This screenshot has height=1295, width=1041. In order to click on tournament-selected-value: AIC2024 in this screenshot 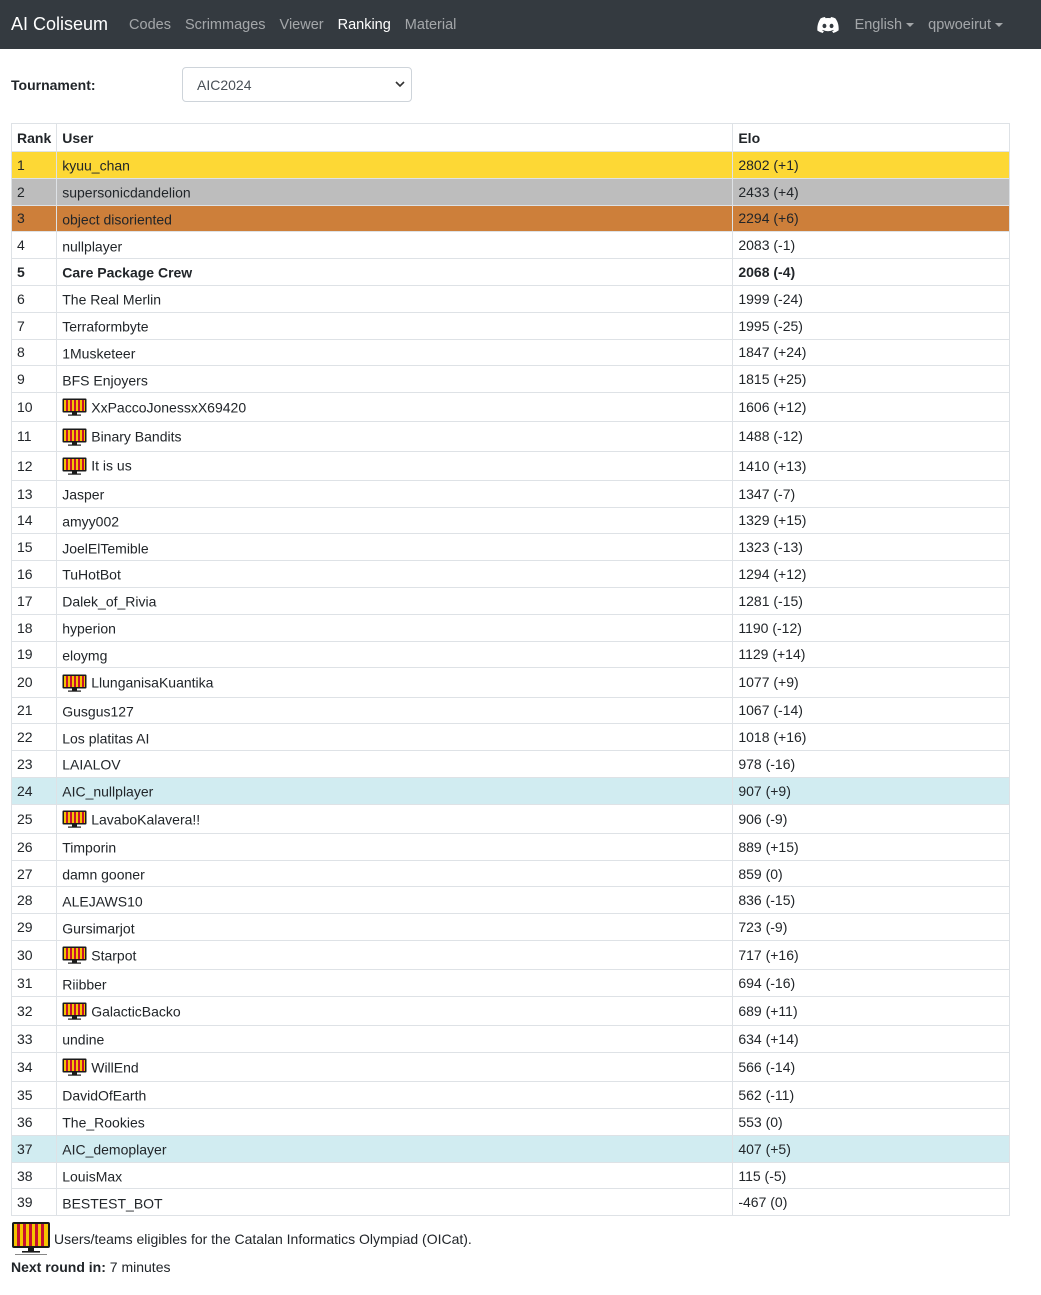, I will do `click(224, 84)`.